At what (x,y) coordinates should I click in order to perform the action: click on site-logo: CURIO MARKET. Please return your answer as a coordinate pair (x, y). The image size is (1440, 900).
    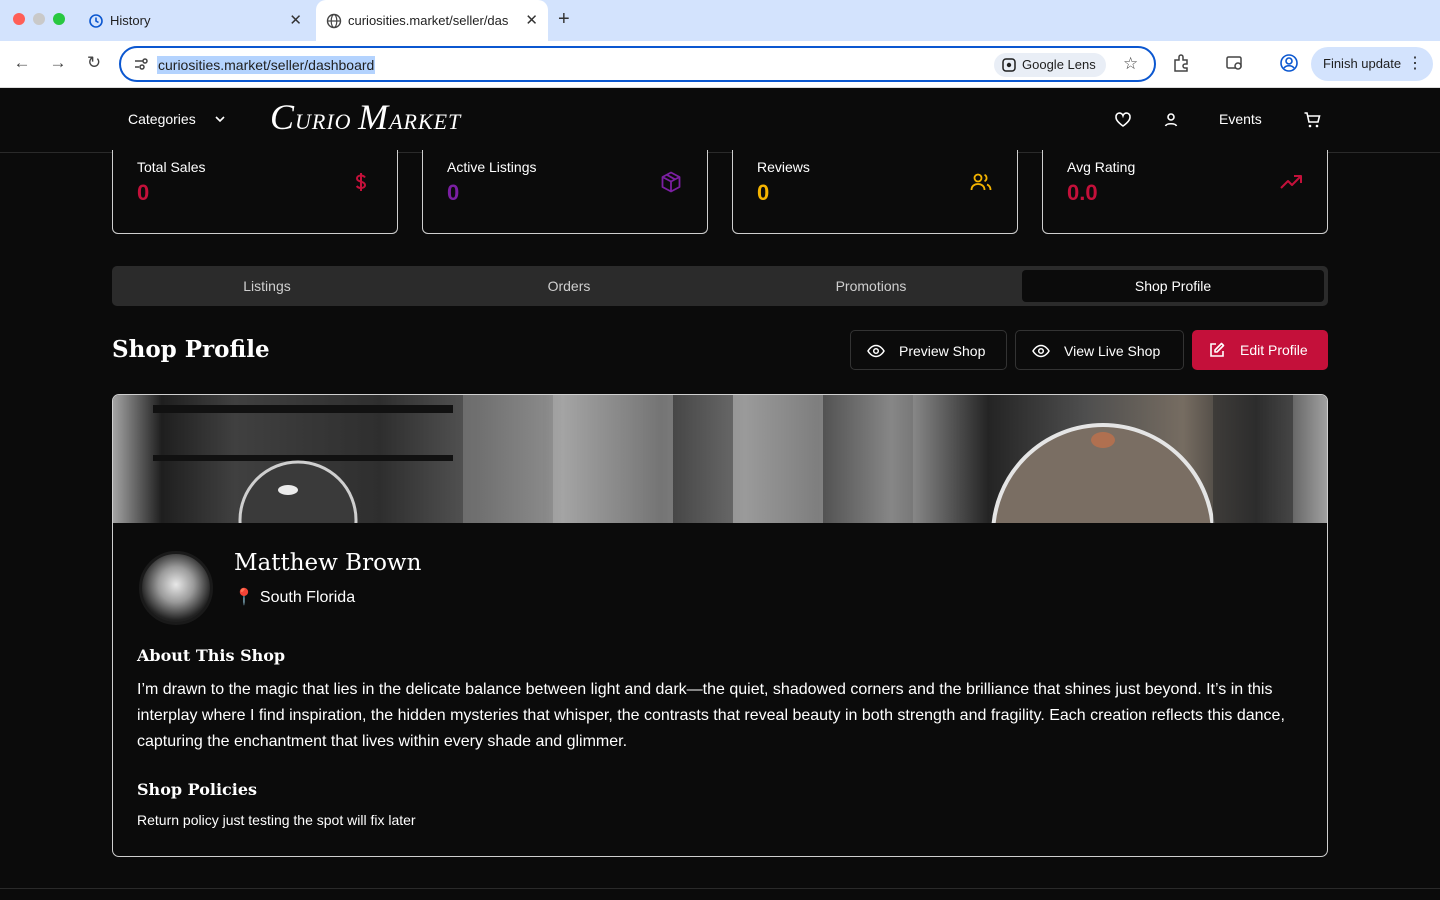
    Looking at the image, I should click on (365, 117).